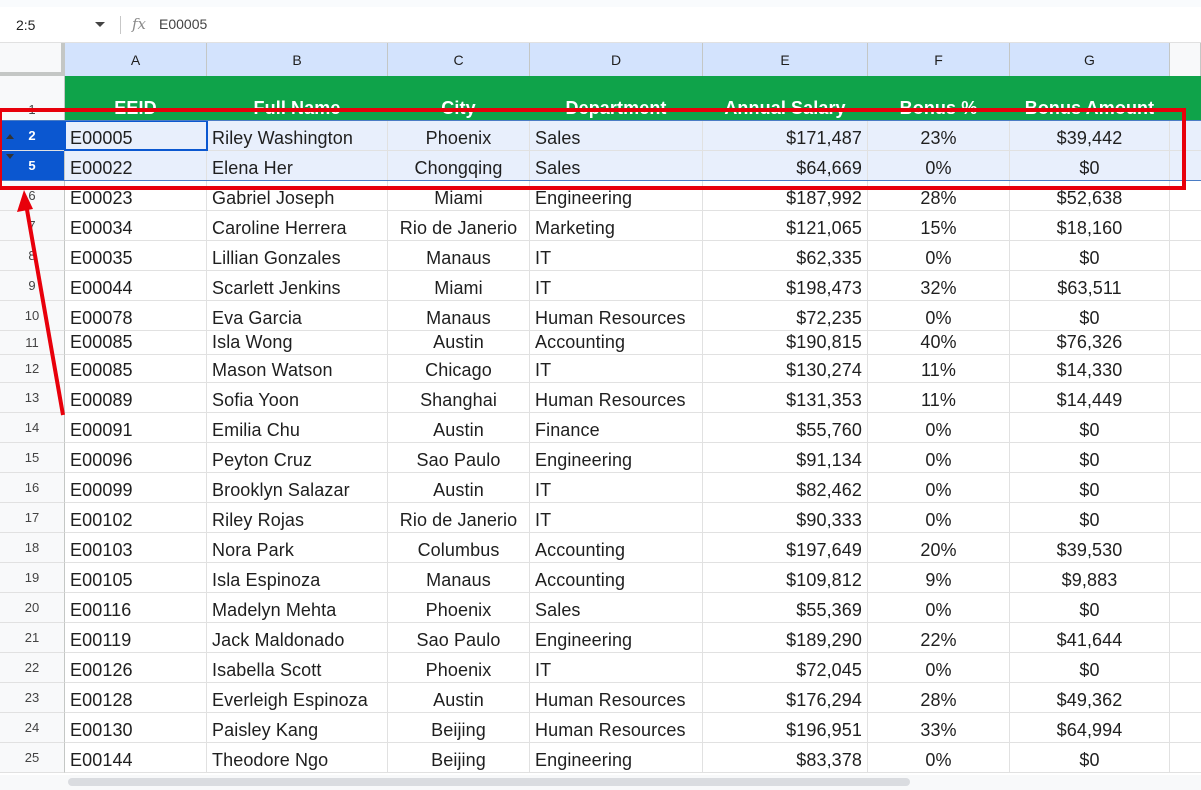 This screenshot has height=790, width=1201. What do you see at coordinates (1090, 225) in the screenshot?
I see `cell-g7: $18,160` at bounding box center [1090, 225].